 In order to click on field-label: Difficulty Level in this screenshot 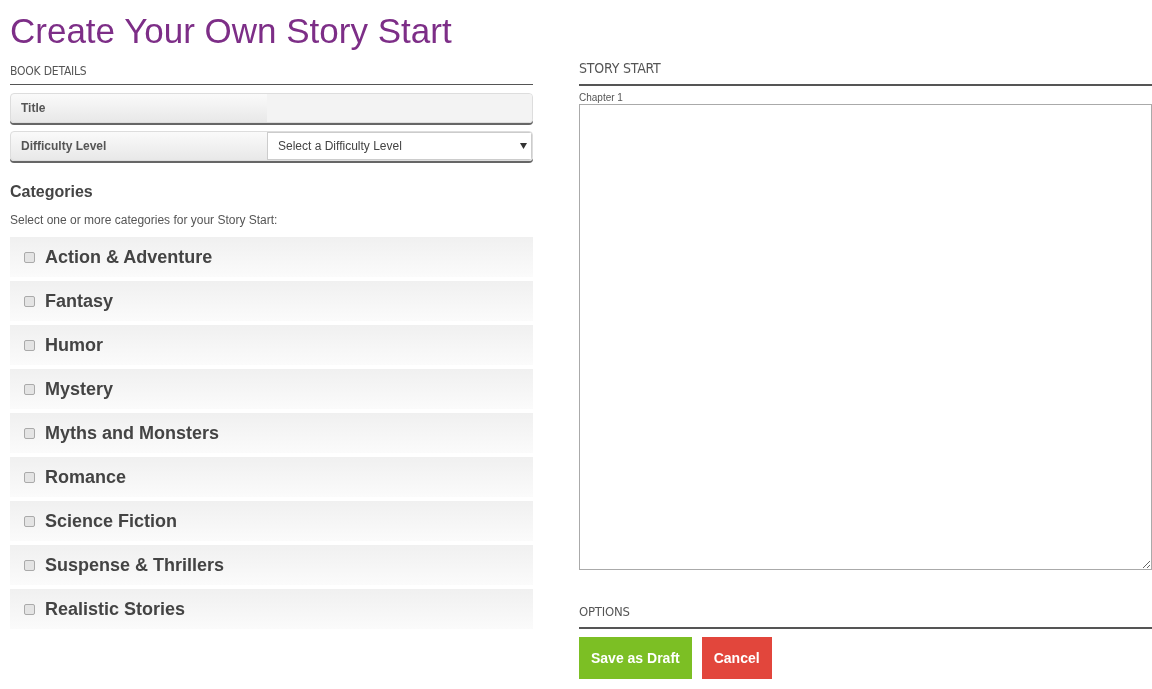, I will do `click(64, 146)`.